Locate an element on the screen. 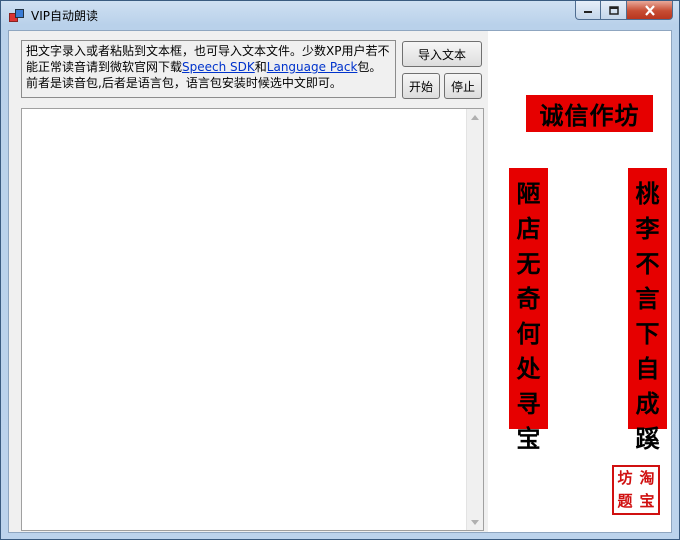 This screenshot has height=540, width=680. couplet-char: 宝 is located at coordinates (528, 438).